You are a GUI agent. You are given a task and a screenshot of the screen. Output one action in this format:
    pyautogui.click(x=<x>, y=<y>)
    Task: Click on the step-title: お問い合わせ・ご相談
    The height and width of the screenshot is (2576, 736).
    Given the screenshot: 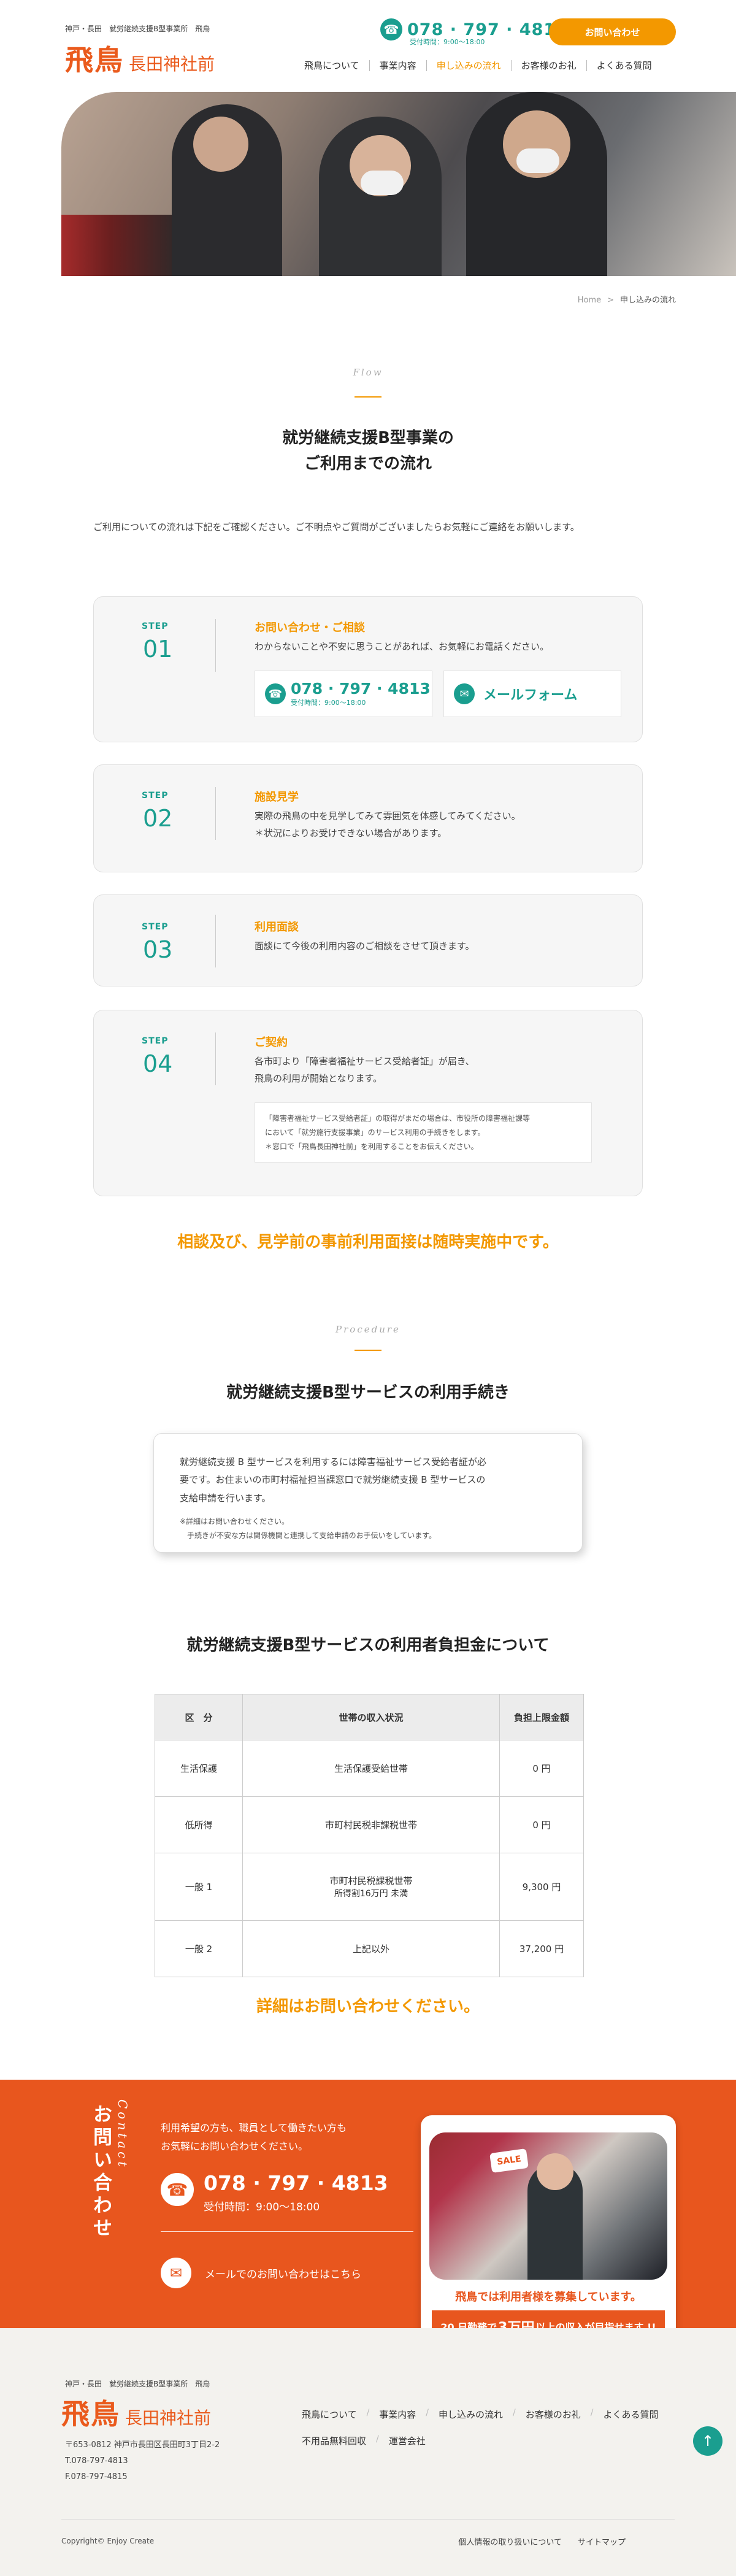 What is the action you would take?
    pyautogui.click(x=310, y=627)
    